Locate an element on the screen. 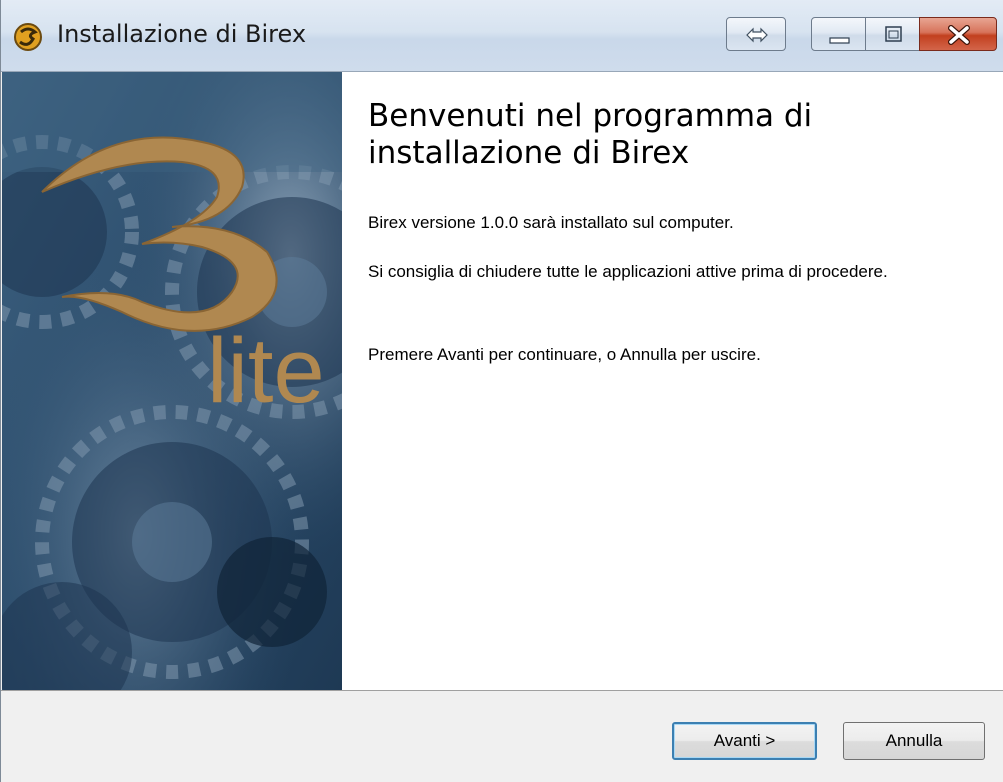 This screenshot has width=1003, height=782. close-icon is located at coordinates (959, 35).